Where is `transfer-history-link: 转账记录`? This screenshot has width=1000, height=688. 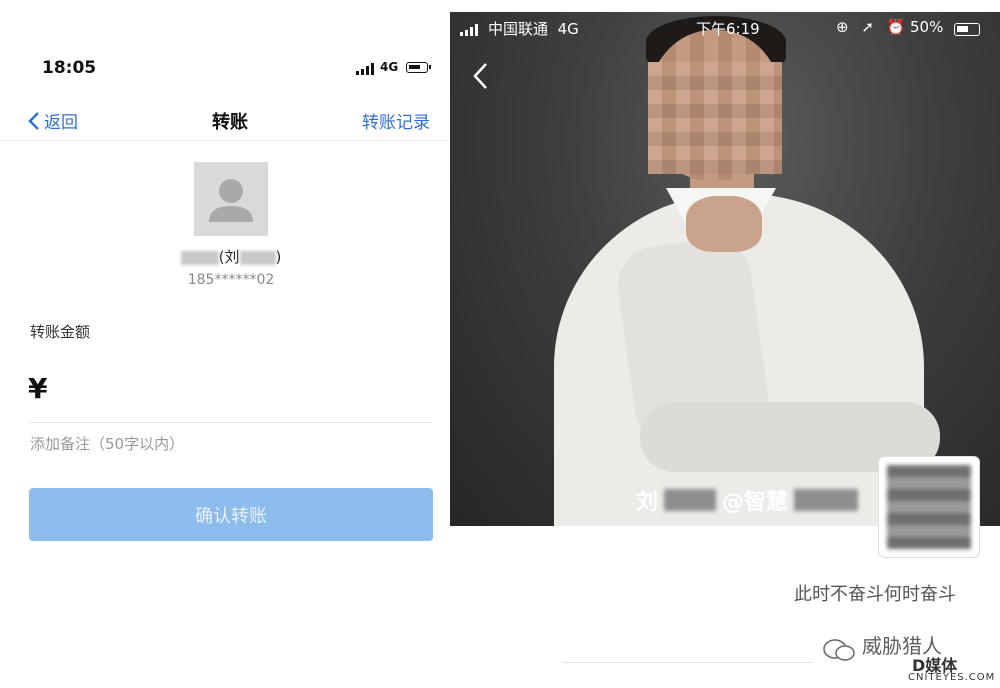
transfer-history-link: 转账记录 is located at coordinates (396, 120).